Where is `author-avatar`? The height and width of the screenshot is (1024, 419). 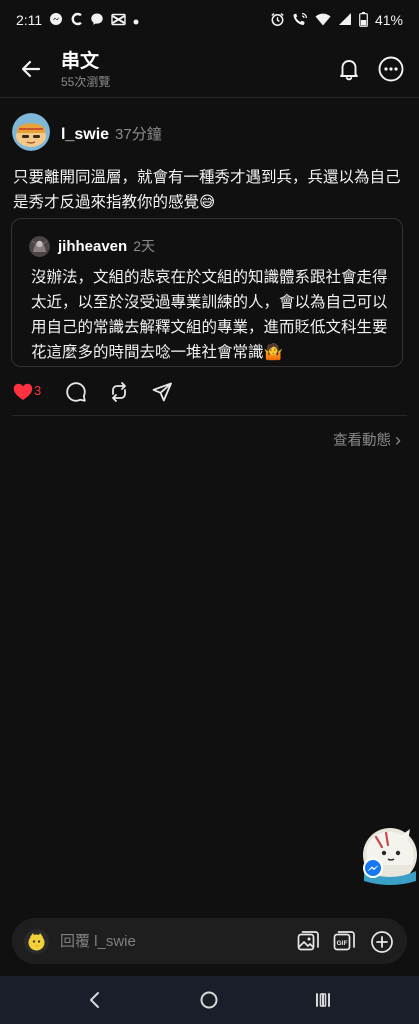 author-avatar is located at coordinates (31, 132).